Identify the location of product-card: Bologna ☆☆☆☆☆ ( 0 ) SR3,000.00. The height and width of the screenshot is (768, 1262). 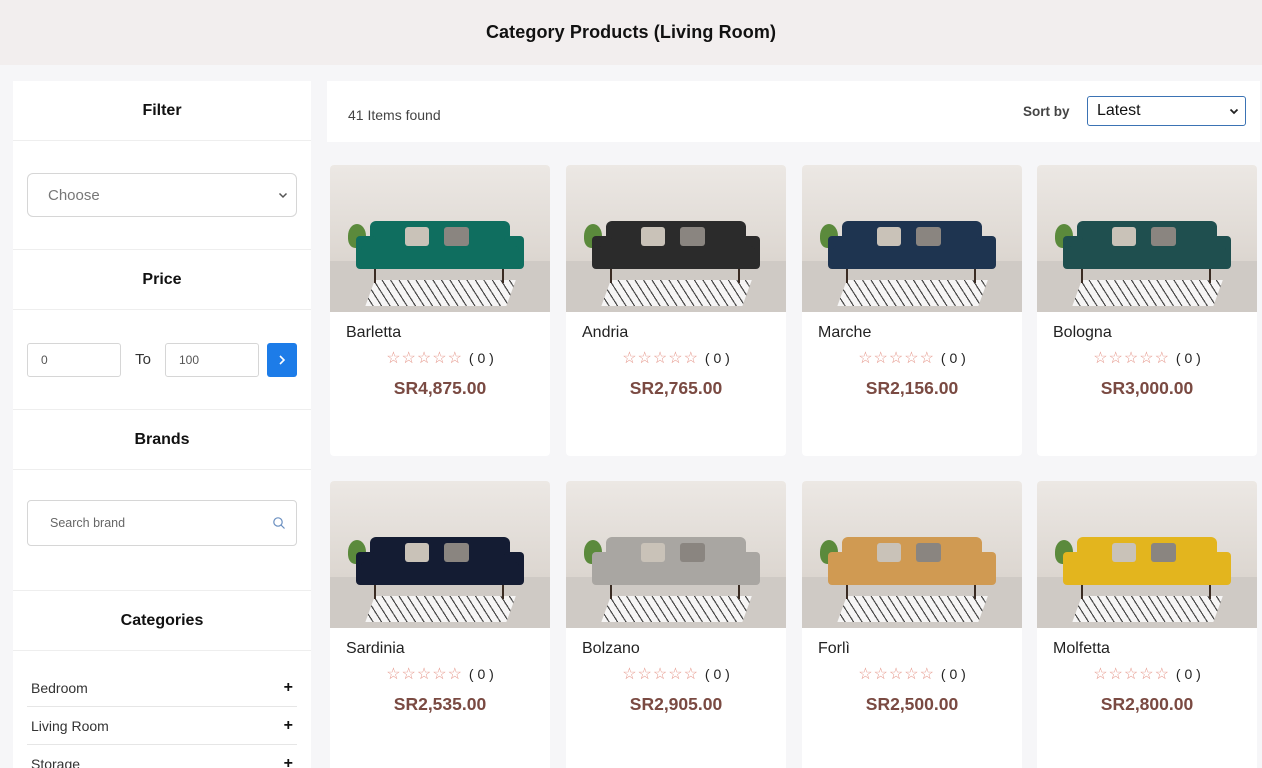
(1147, 310).